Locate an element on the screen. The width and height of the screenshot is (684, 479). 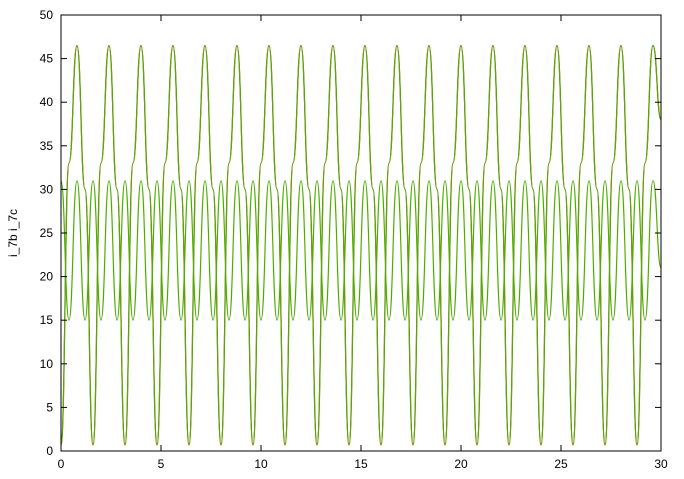
y-tick-label: 10 is located at coordinates (47, 364).